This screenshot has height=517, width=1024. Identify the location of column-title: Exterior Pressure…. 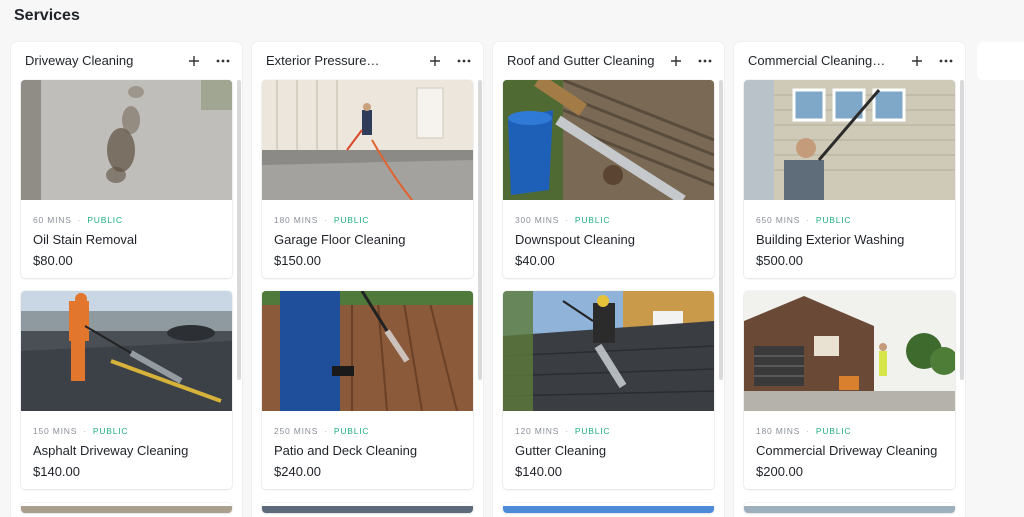
(323, 60).